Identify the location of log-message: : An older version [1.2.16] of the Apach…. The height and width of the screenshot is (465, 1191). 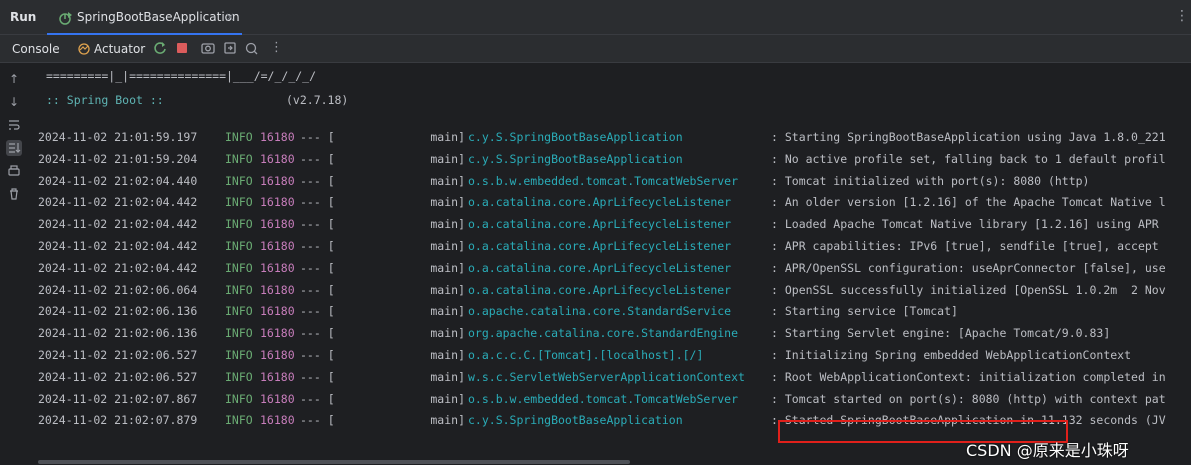
(968, 202).